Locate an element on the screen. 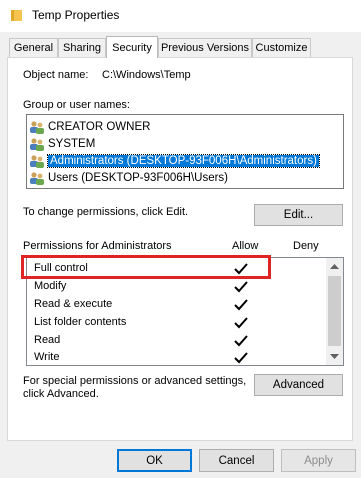 This screenshot has height=478, width=361. tab-label: Security is located at coordinates (132, 47).